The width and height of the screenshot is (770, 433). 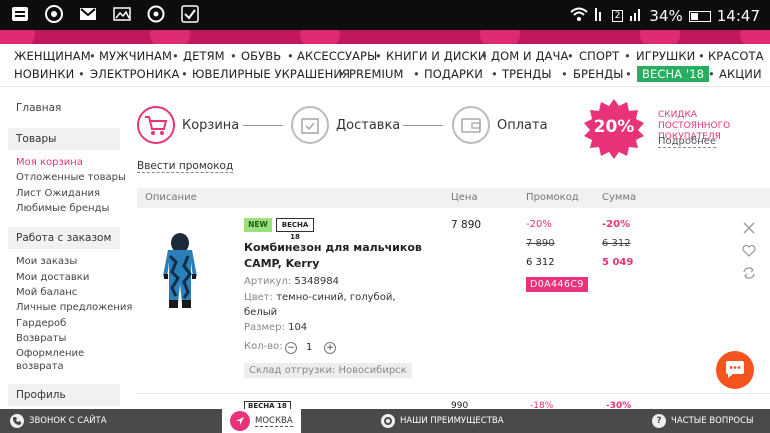 What do you see at coordinates (337, 56) in the screenshot?
I see `nav-item-accessories: АКСЕССУАРЫ` at bounding box center [337, 56].